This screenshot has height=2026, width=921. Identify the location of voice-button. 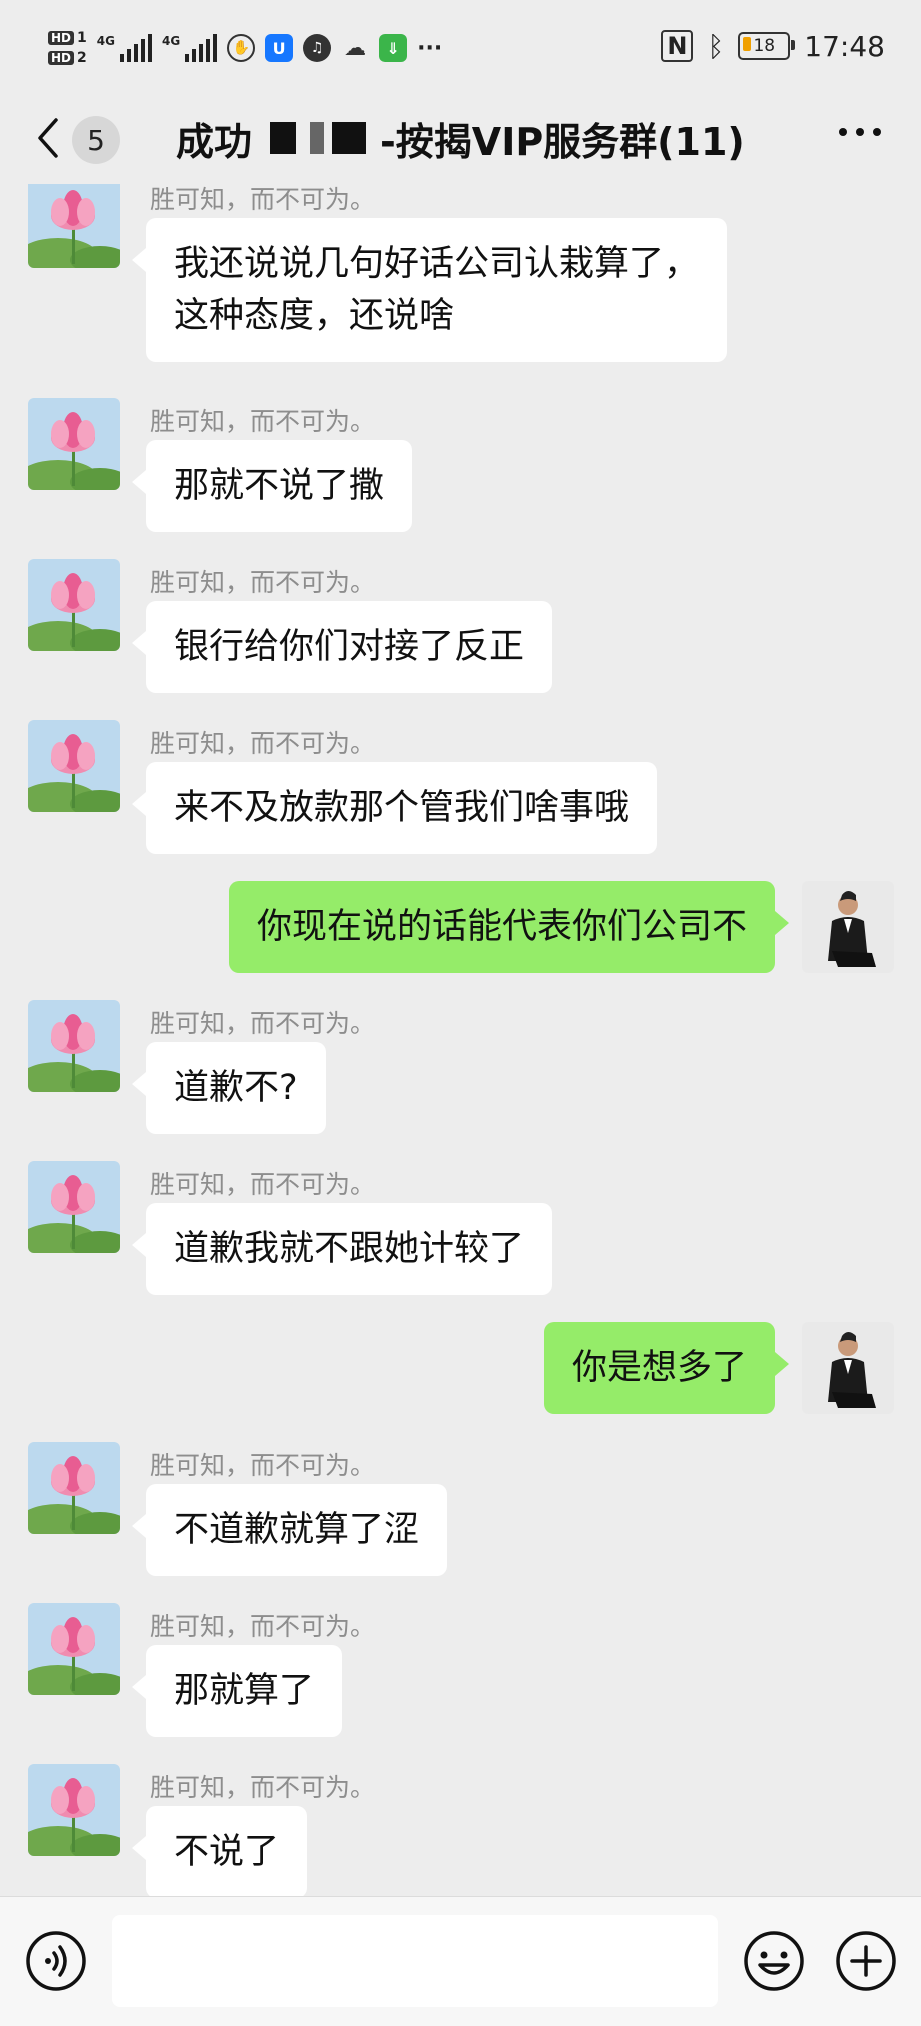
(56, 1961).